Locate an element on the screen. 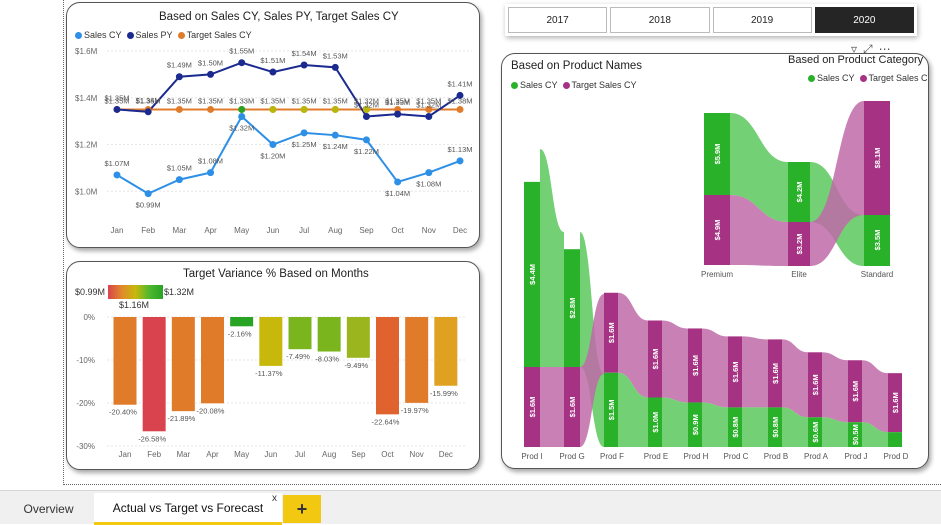 This screenshot has width=941, height=525. sankey-node-label: Prod C is located at coordinates (736, 456).